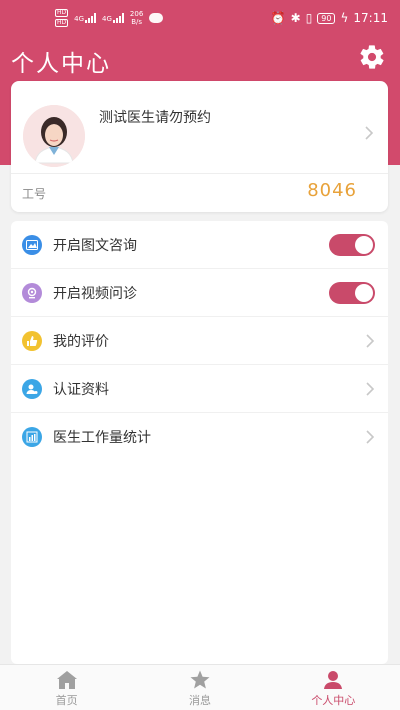 The image size is (400, 710). I want to click on tab-label: 消息, so click(199, 700).